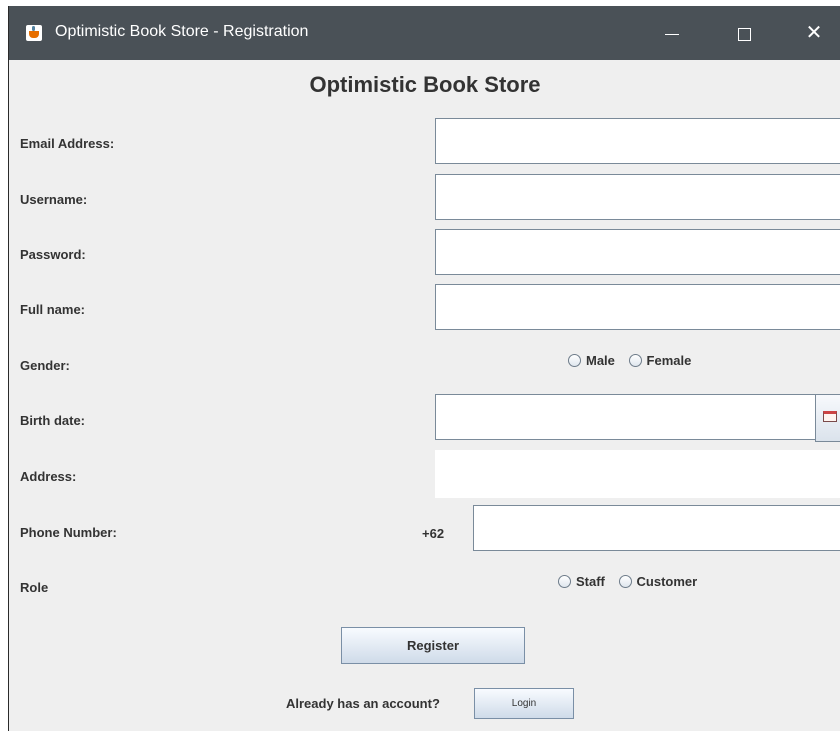 This screenshot has height=731, width=840. I want to click on female-label: Female, so click(669, 360).